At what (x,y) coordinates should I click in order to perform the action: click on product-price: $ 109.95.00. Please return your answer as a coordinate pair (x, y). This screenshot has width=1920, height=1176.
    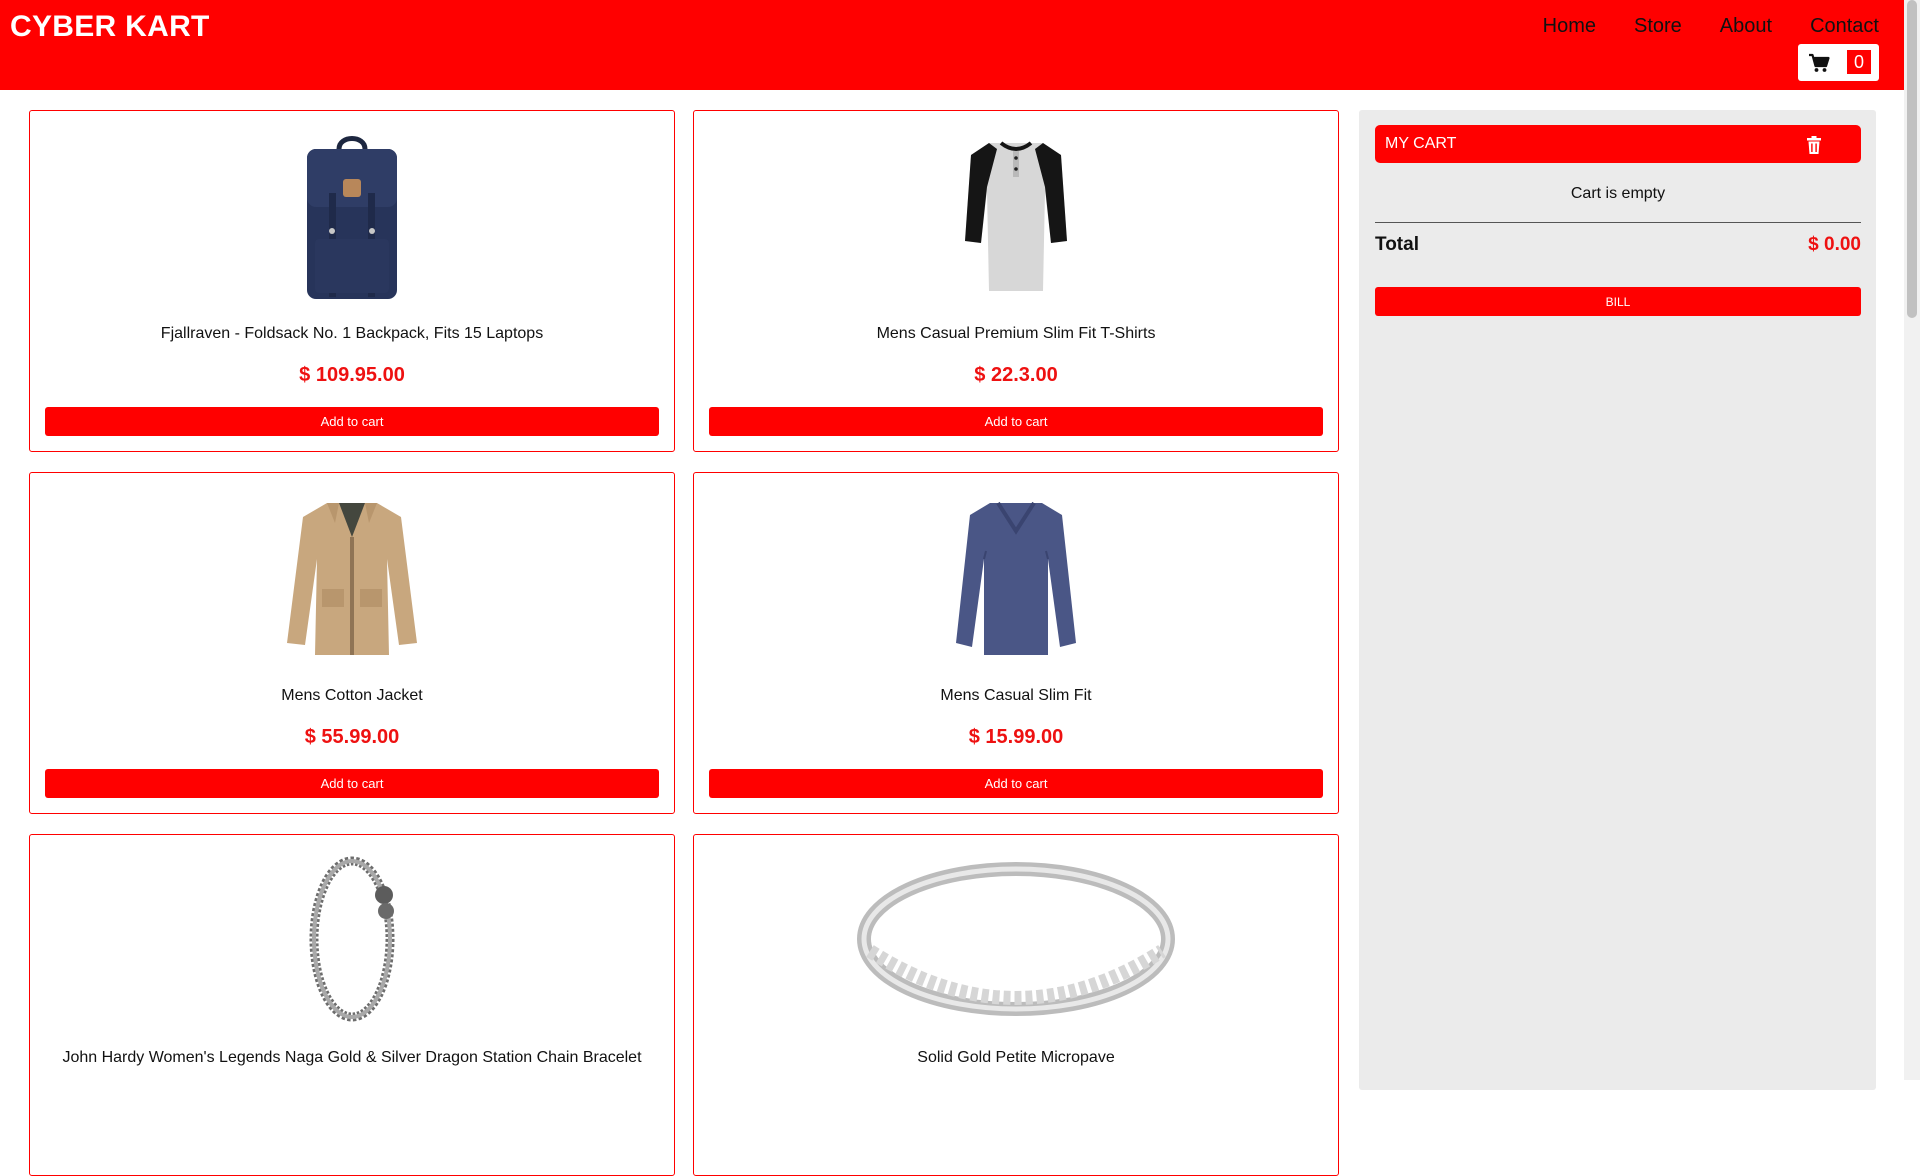
    Looking at the image, I should click on (352, 375).